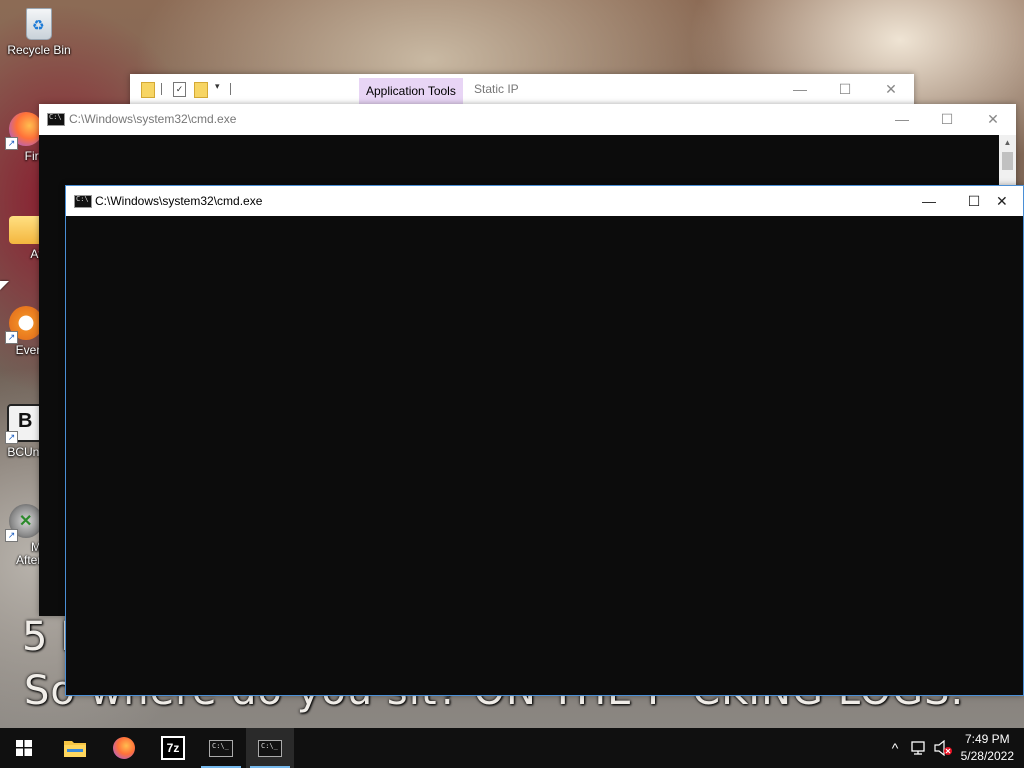  I want to click on properties-icon: ✓, so click(179, 89).